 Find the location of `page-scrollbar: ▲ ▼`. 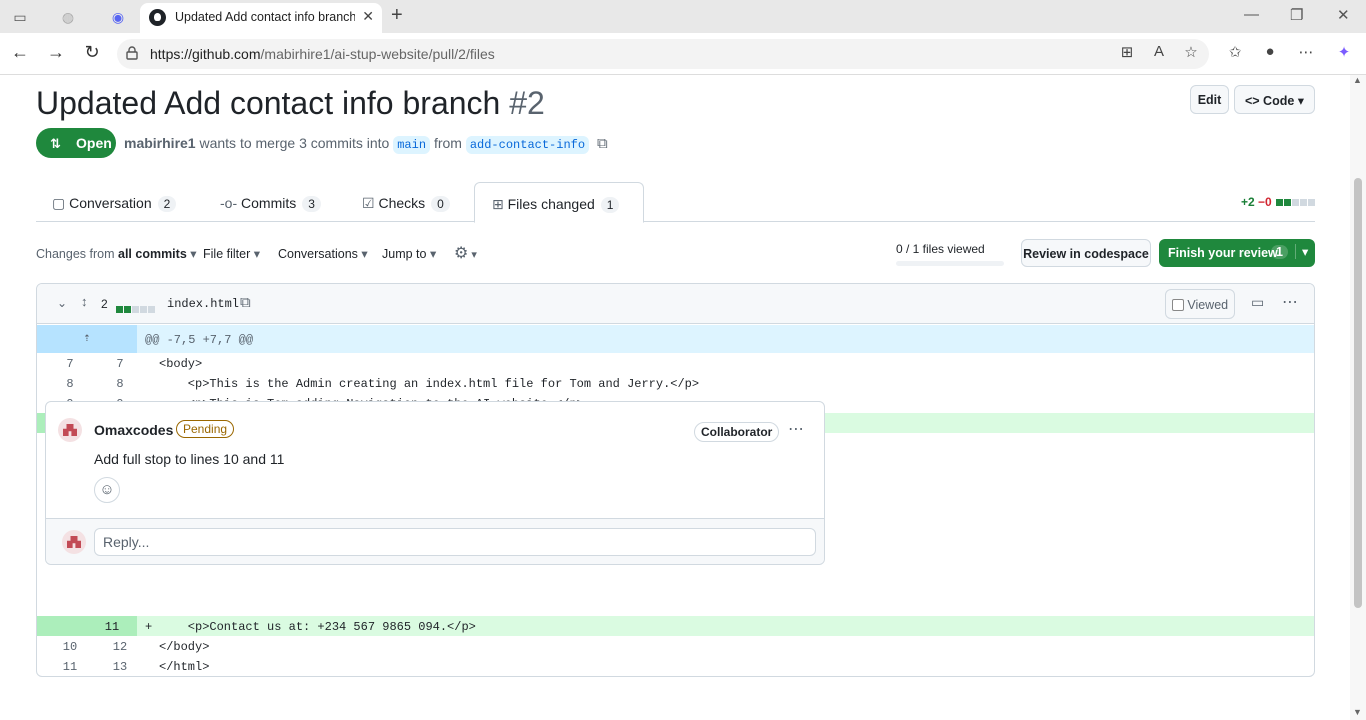

page-scrollbar: ▲ ▼ is located at coordinates (1358, 397).